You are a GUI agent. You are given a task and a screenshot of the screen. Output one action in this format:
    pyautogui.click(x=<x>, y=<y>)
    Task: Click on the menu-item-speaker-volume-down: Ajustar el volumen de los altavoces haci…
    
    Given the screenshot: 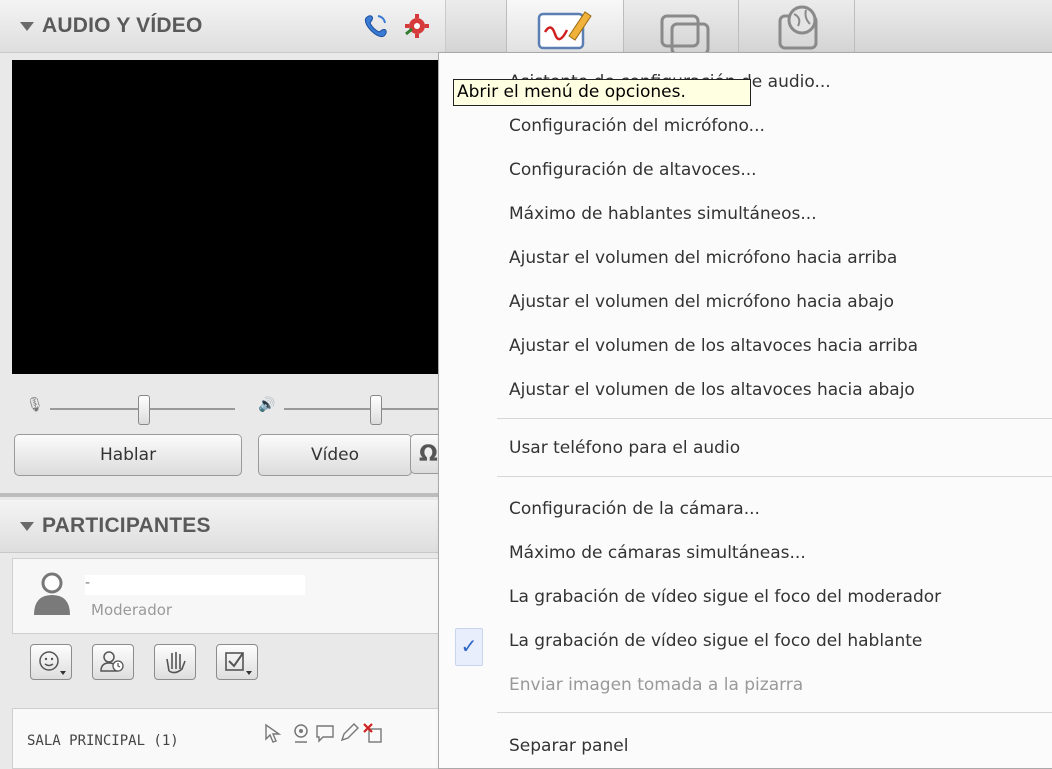 What is the action you would take?
    pyautogui.click(x=712, y=390)
    